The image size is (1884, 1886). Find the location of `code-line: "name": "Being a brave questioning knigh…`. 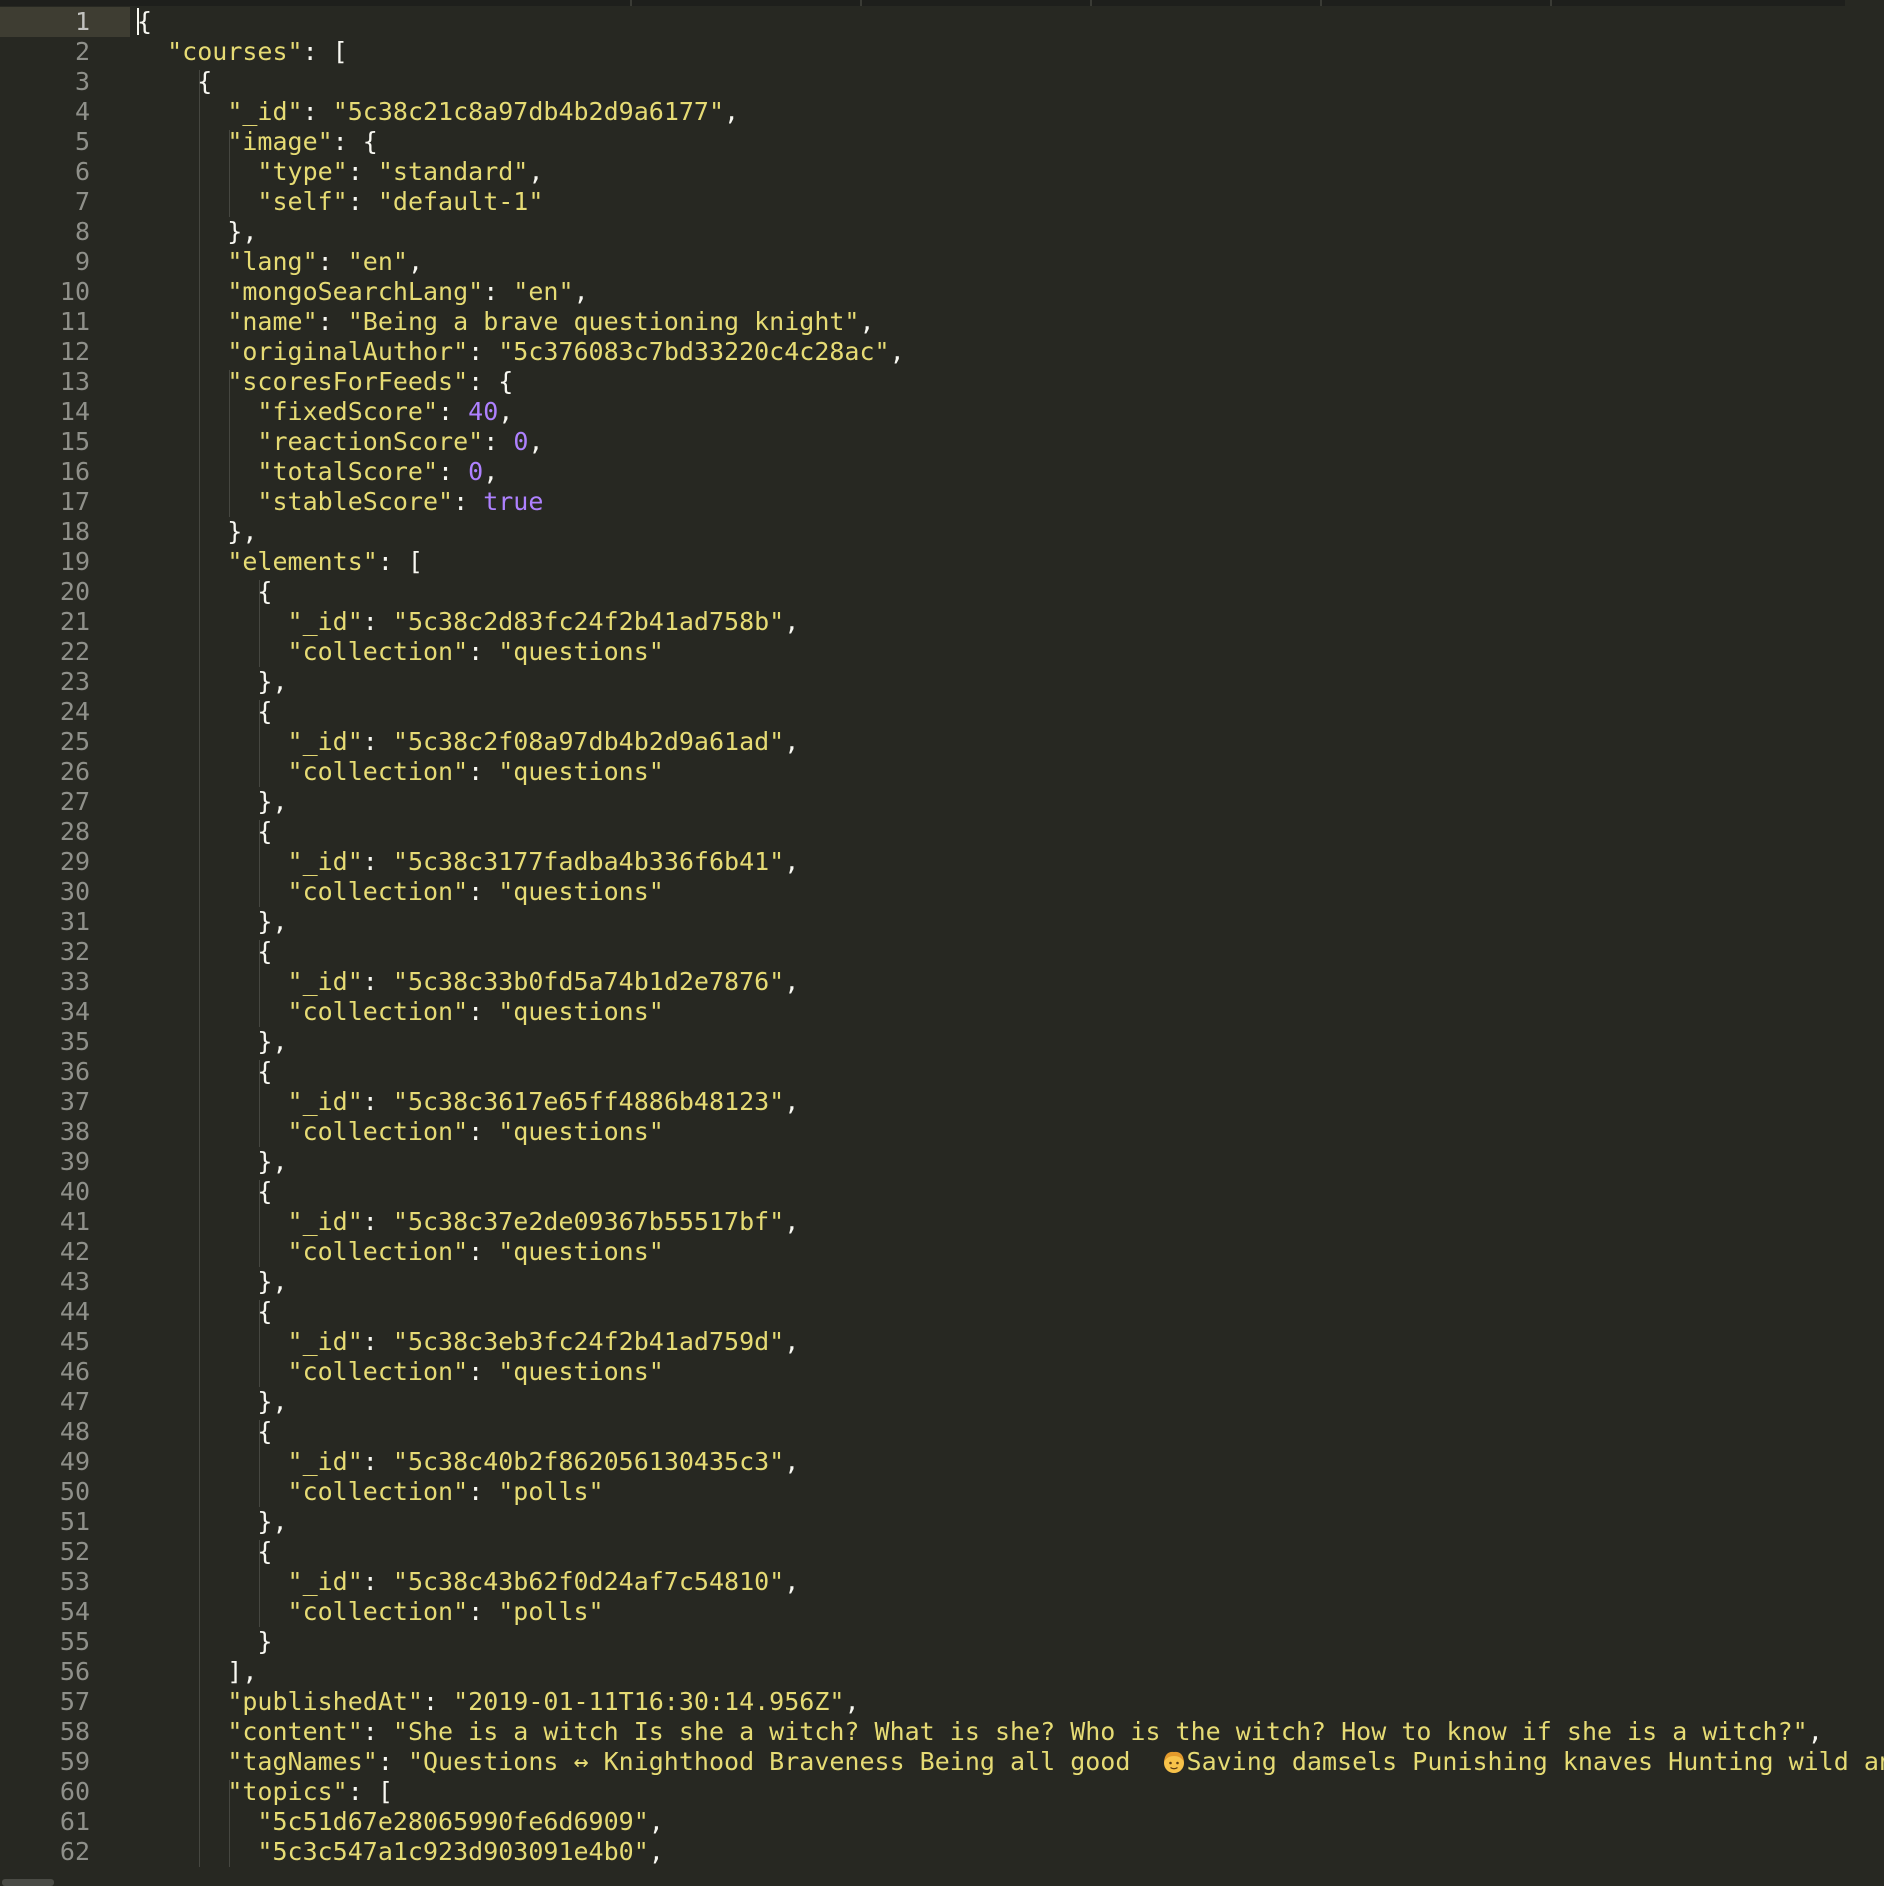

code-line: "name": "Being a brave questioning knigh… is located at coordinates (505, 322).